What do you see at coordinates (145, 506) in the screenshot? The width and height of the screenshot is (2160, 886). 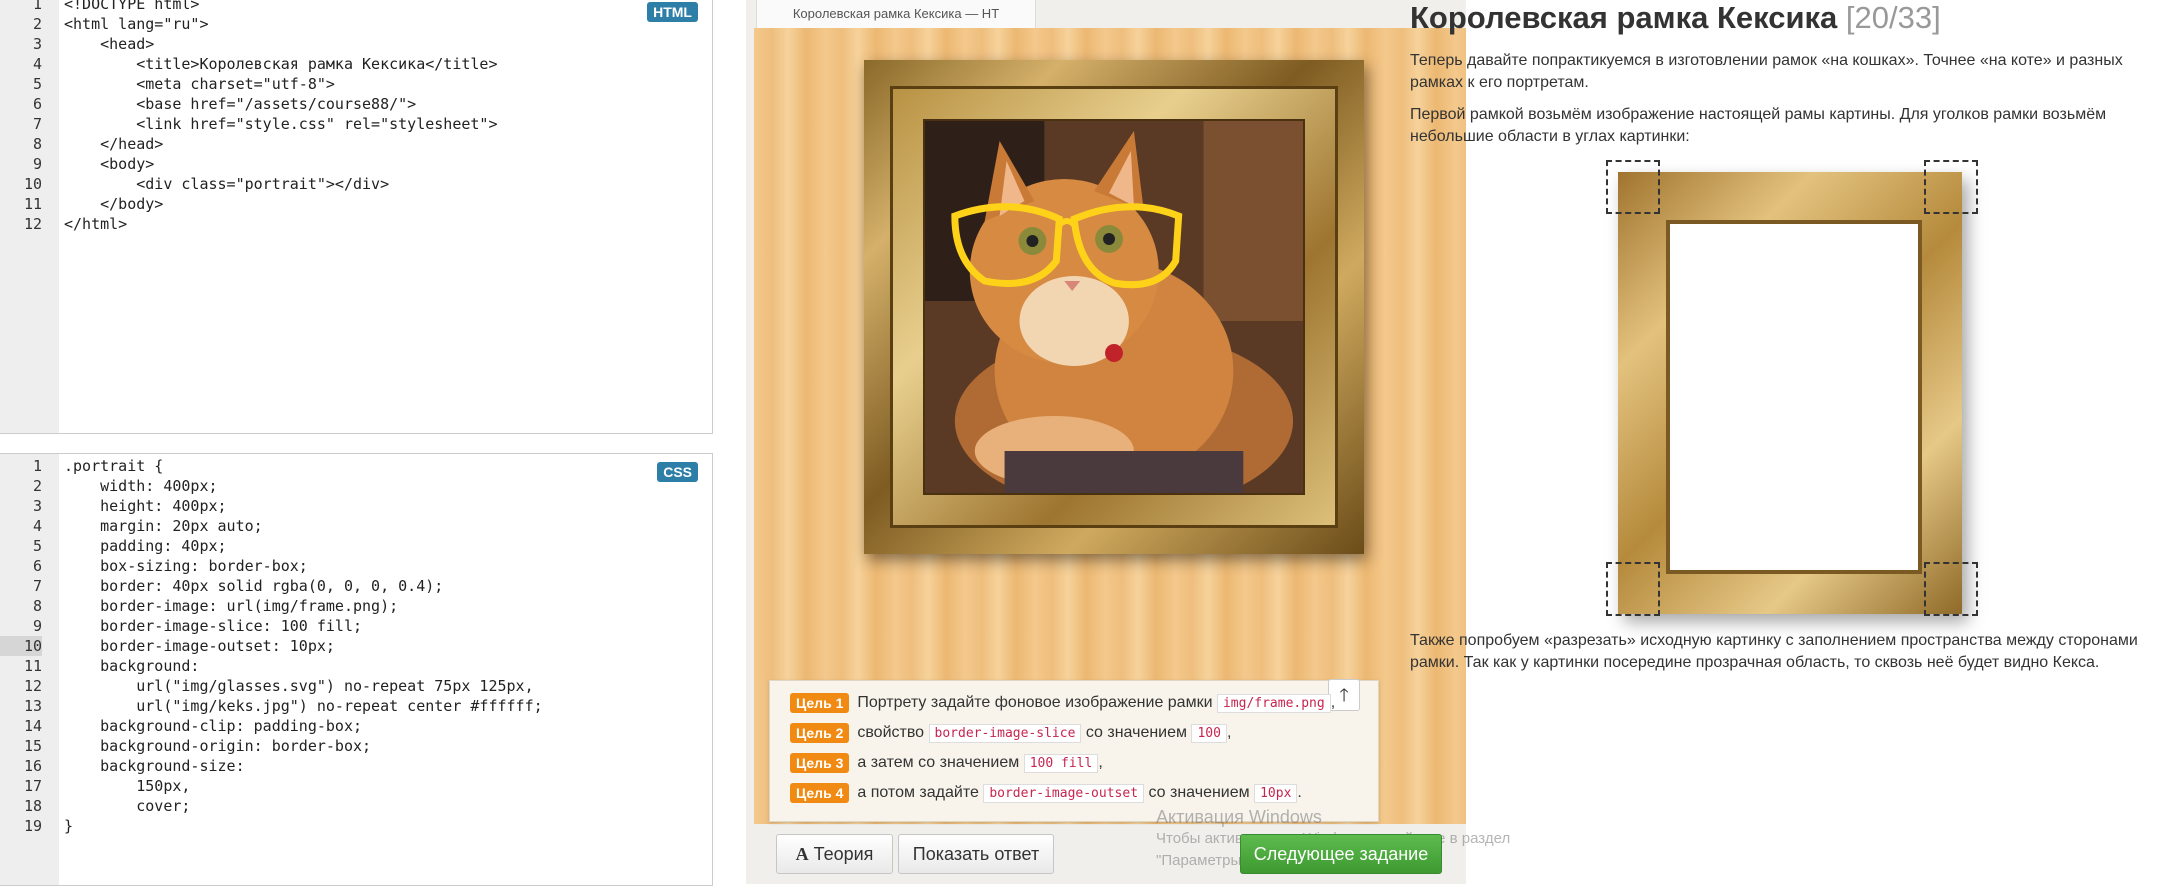 I see `line-text: height: 400px;` at bounding box center [145, 506].